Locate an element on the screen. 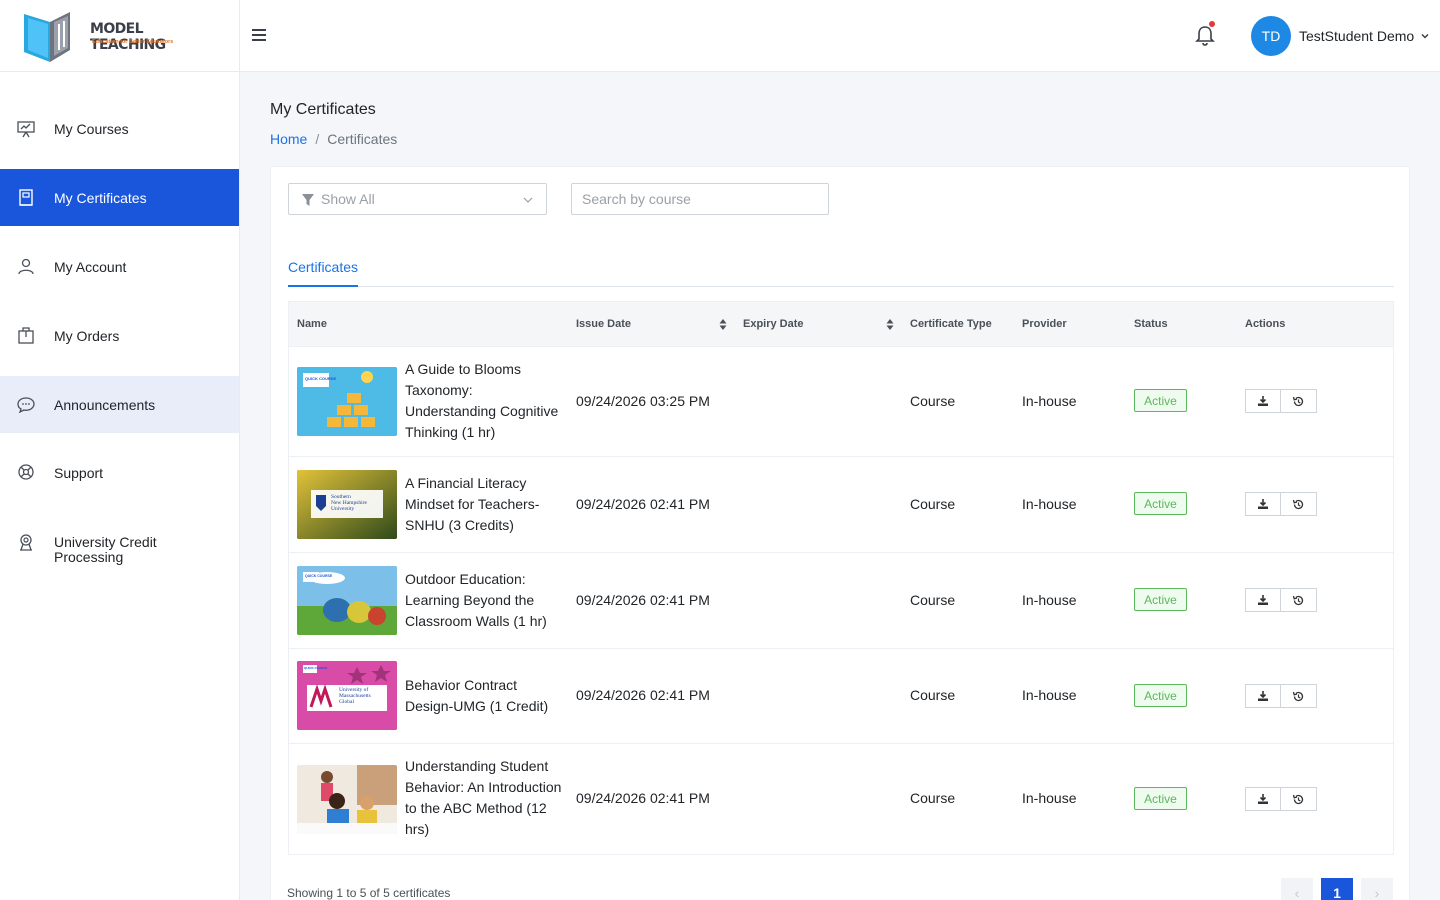  course-thumbnail: Southern New Hampshire University is located at coordinates (347, 504).